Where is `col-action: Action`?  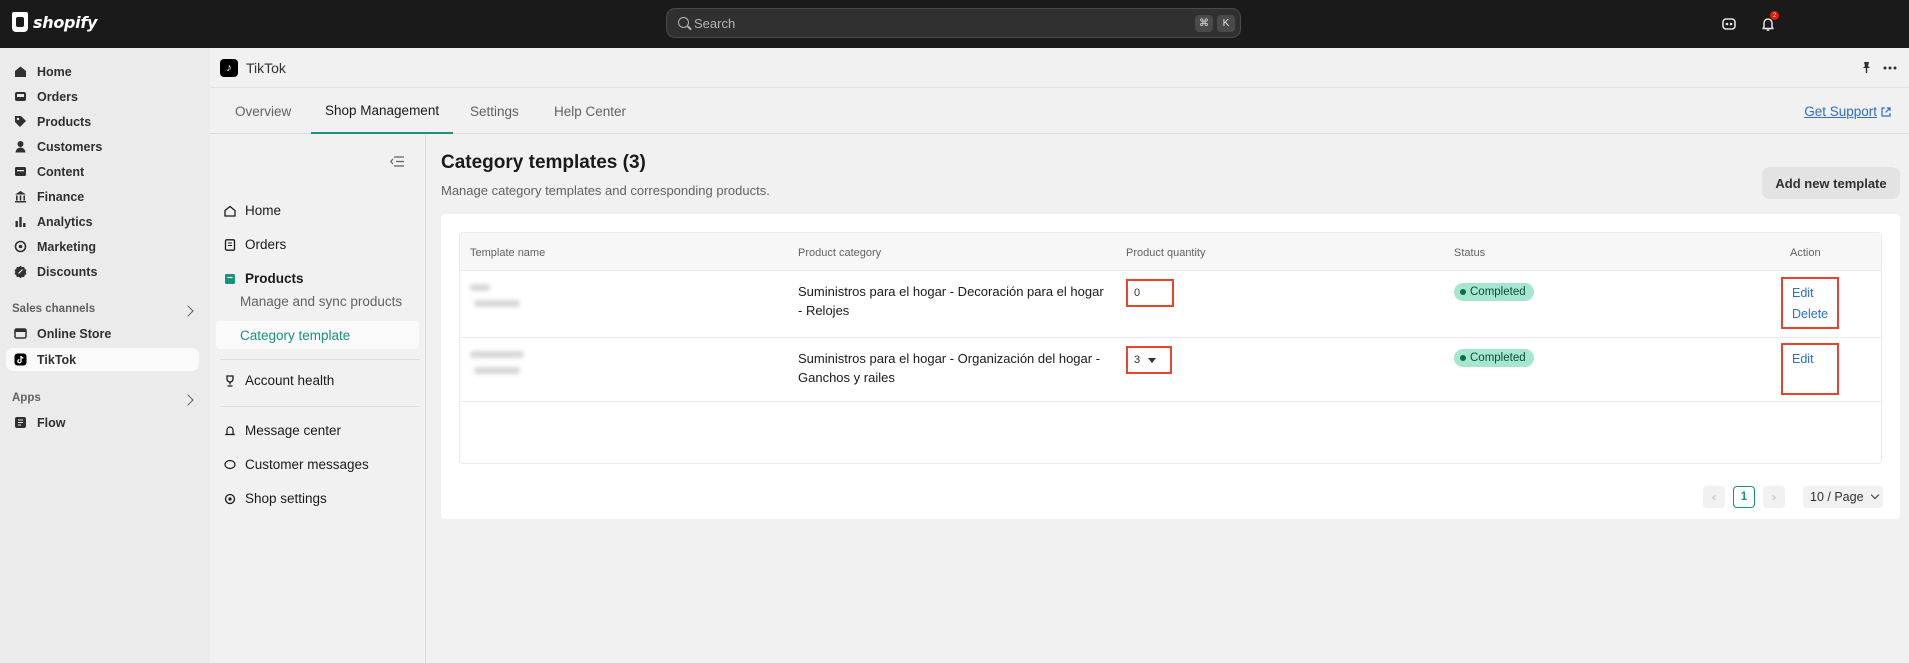 col-action: Action is located at coordinates (1805, 253).